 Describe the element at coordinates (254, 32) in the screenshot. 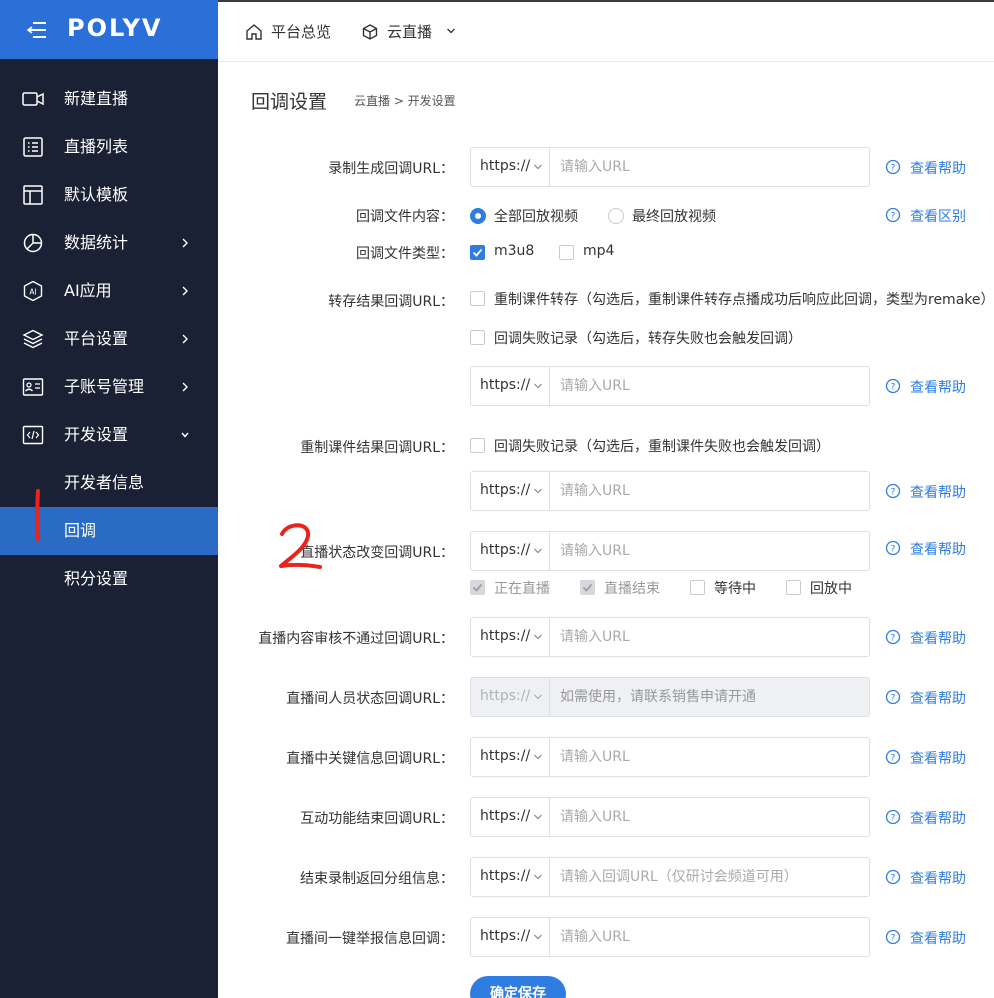

I see `home-icon` at that location.